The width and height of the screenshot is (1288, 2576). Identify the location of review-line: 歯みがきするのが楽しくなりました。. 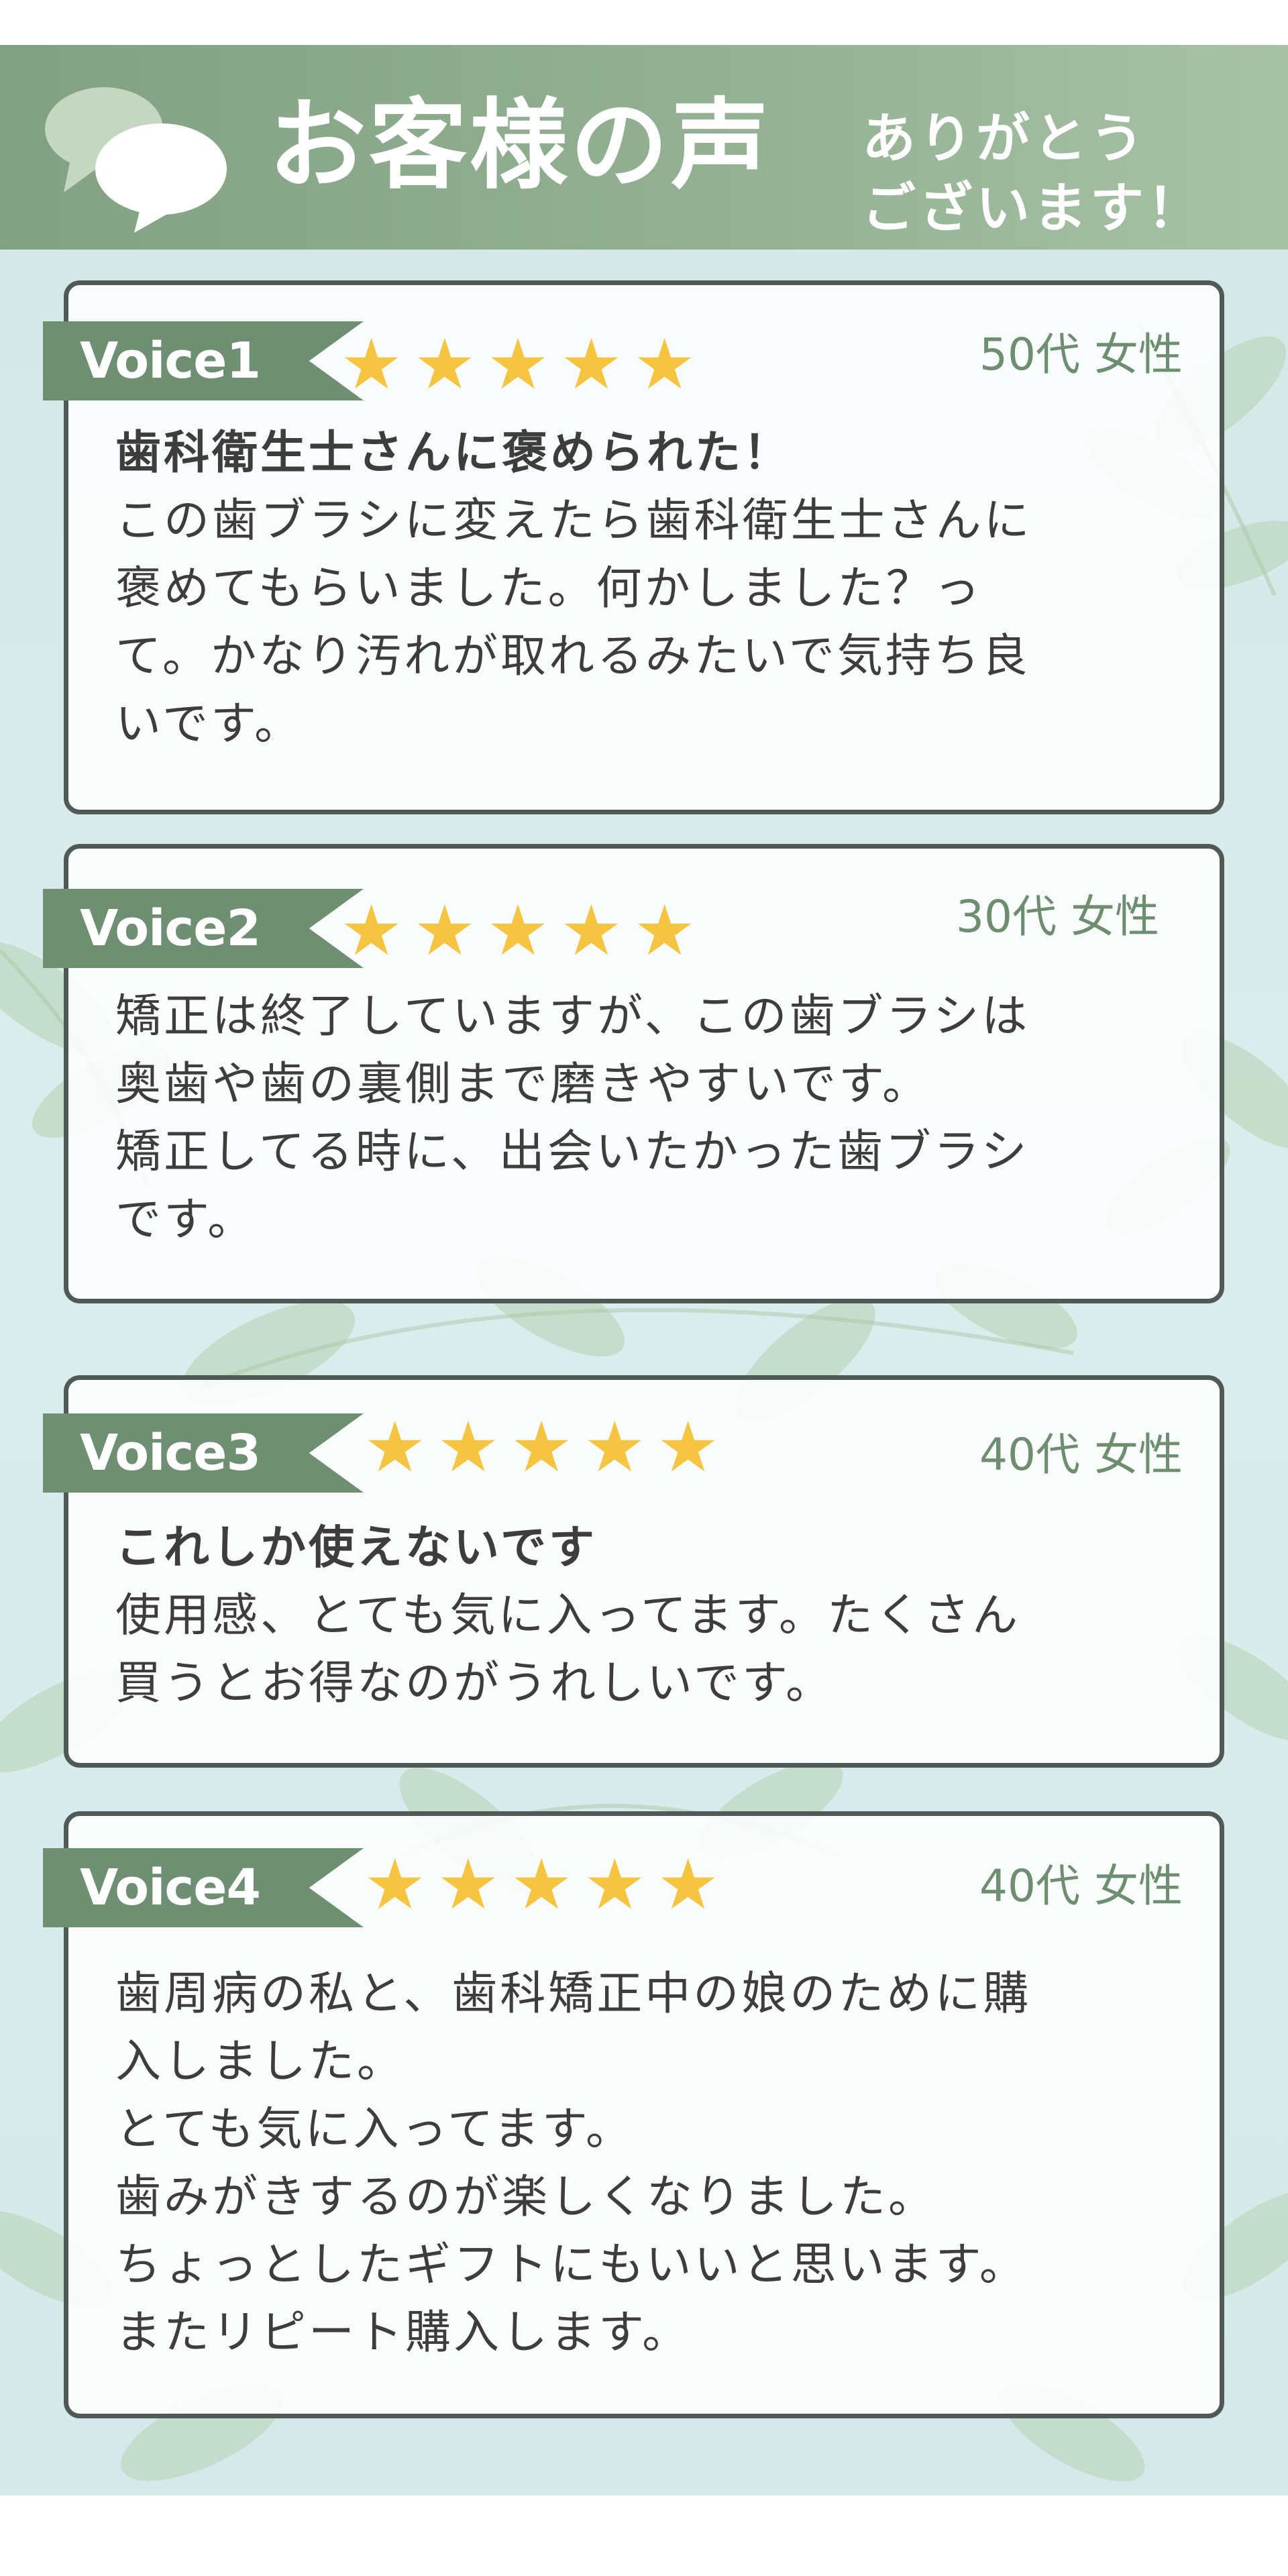
(526, 2197).